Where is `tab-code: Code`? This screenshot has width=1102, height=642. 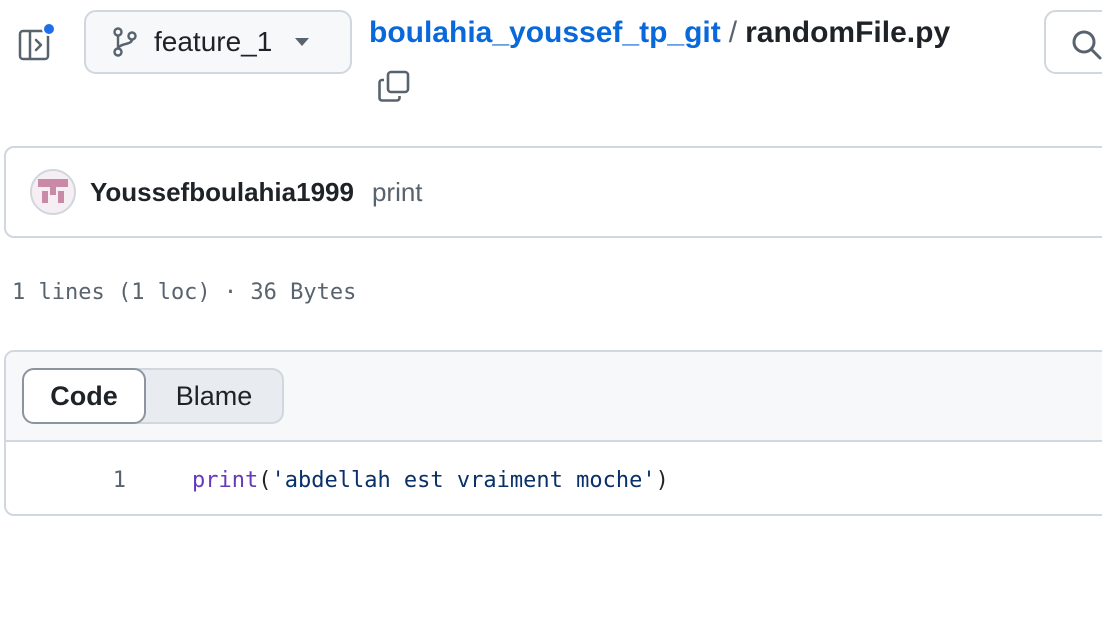 tab-code: Code is located at coordinates (84, 396).